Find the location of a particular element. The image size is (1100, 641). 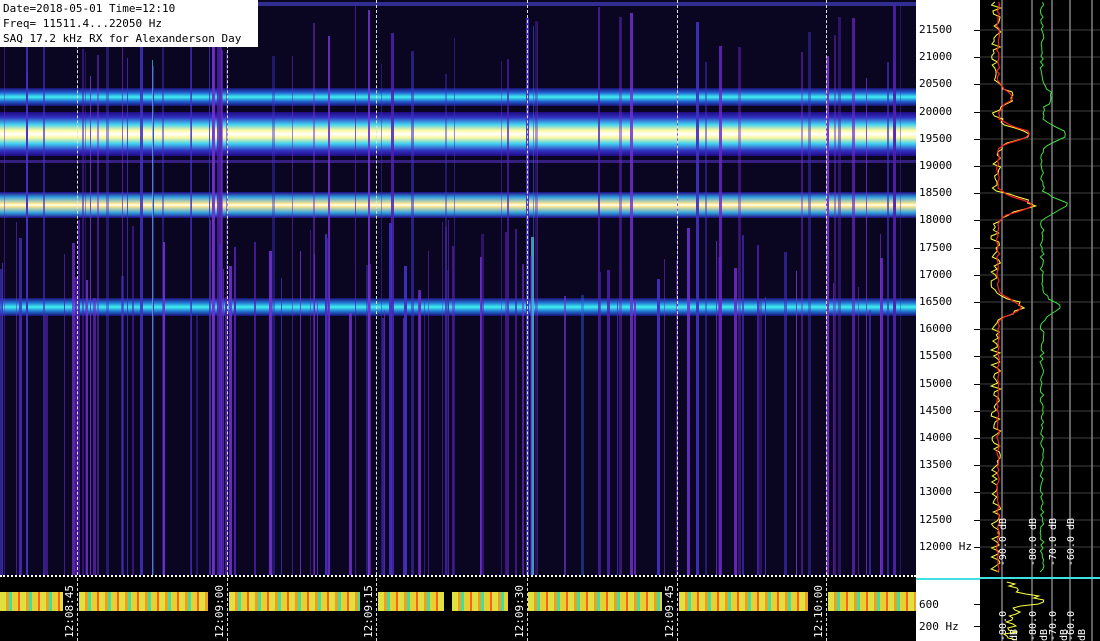

time-label: 12:09:00 is located at coordinates (219, 611).